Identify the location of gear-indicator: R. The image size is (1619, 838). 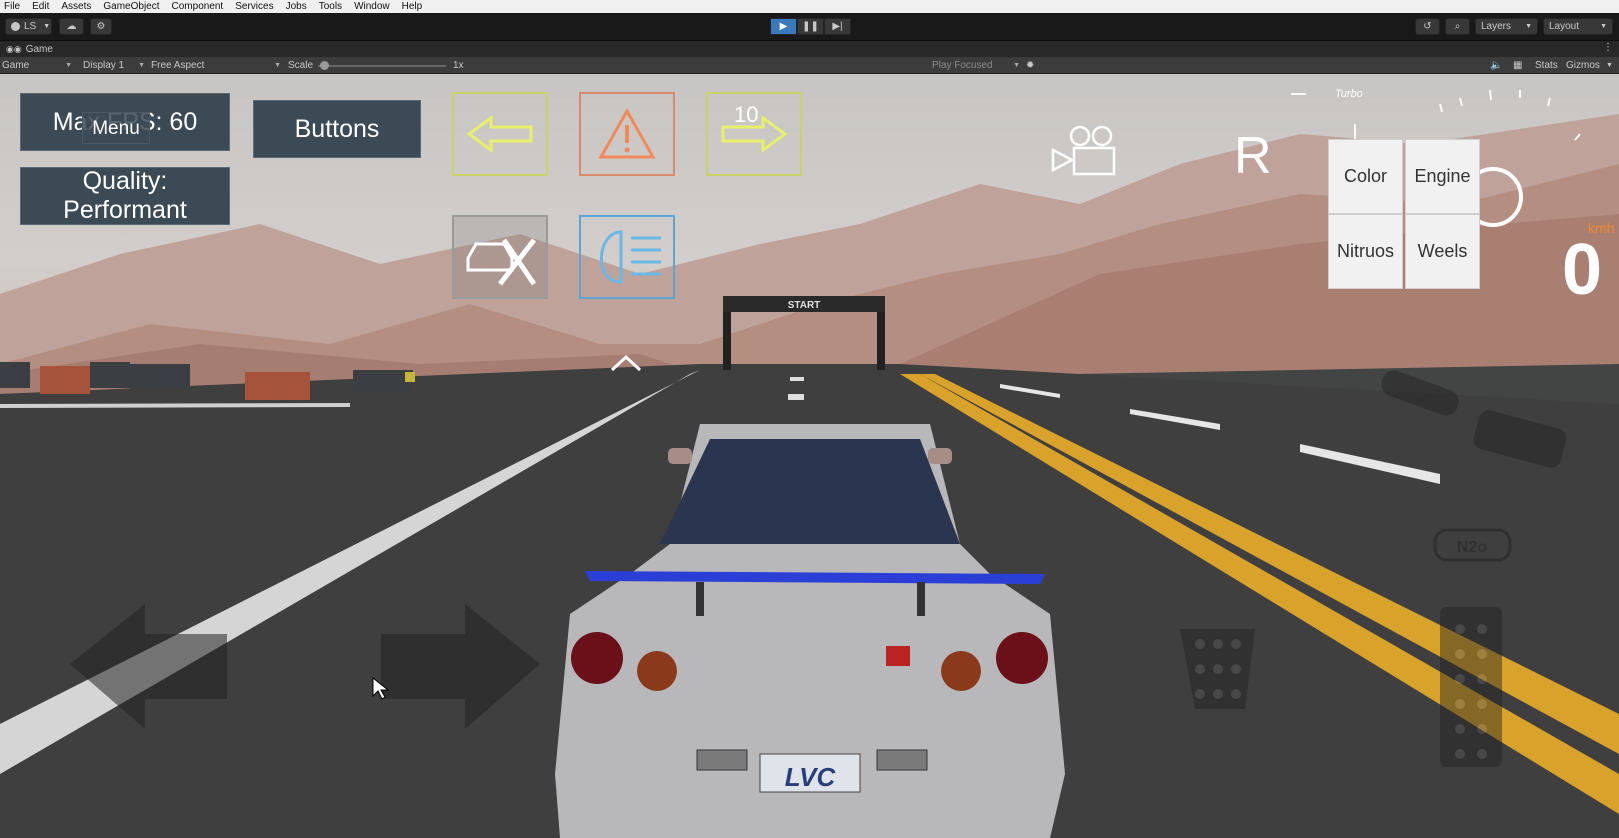
(1253, 156).